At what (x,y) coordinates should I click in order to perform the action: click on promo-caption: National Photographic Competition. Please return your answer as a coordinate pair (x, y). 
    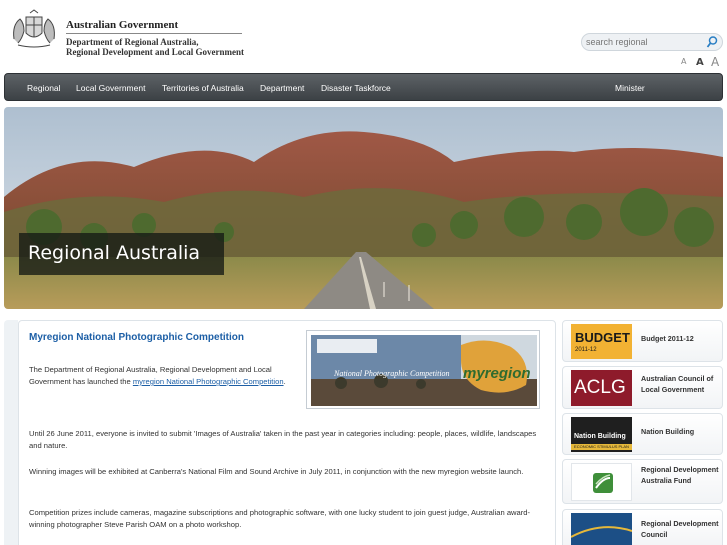
    Looking at the image, I should click on (392, 373).